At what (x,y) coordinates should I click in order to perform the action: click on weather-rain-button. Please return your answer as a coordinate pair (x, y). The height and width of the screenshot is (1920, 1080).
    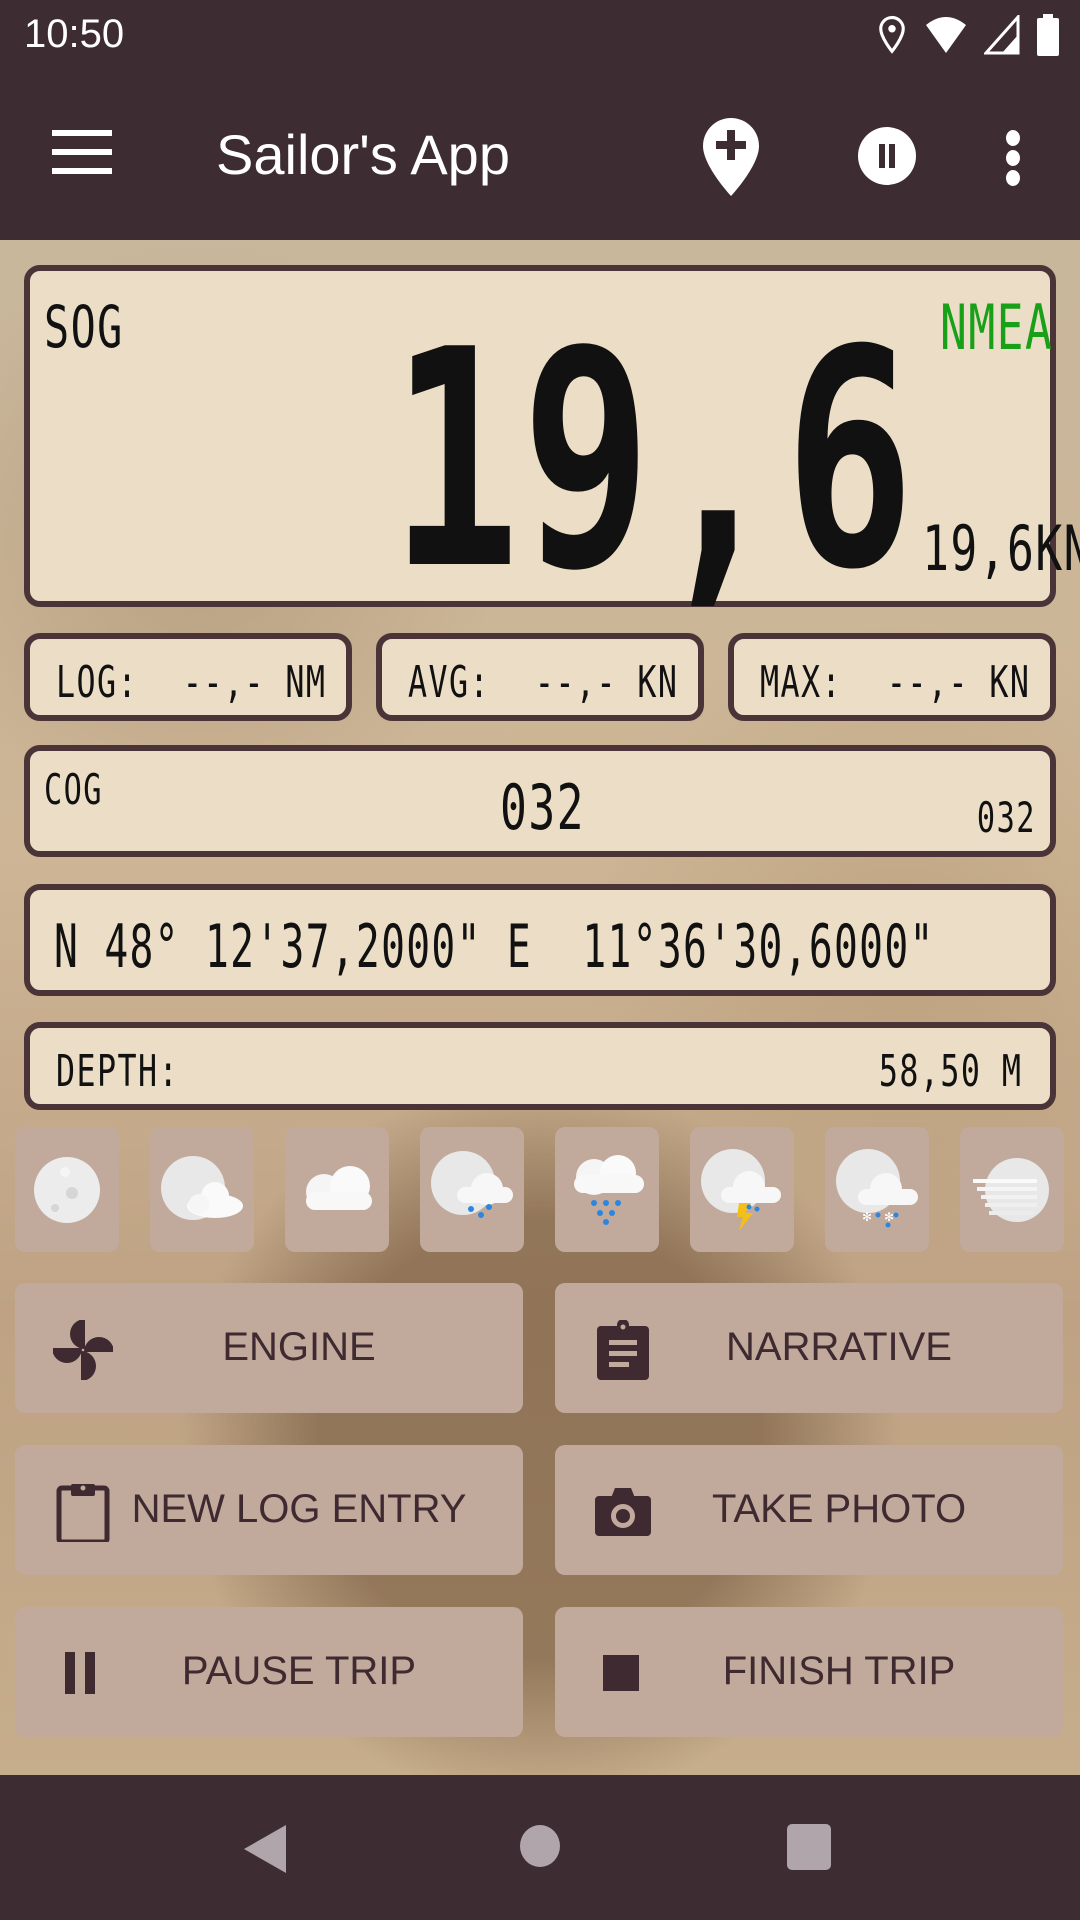
    Looking at the image, I should click on (607, 1189).